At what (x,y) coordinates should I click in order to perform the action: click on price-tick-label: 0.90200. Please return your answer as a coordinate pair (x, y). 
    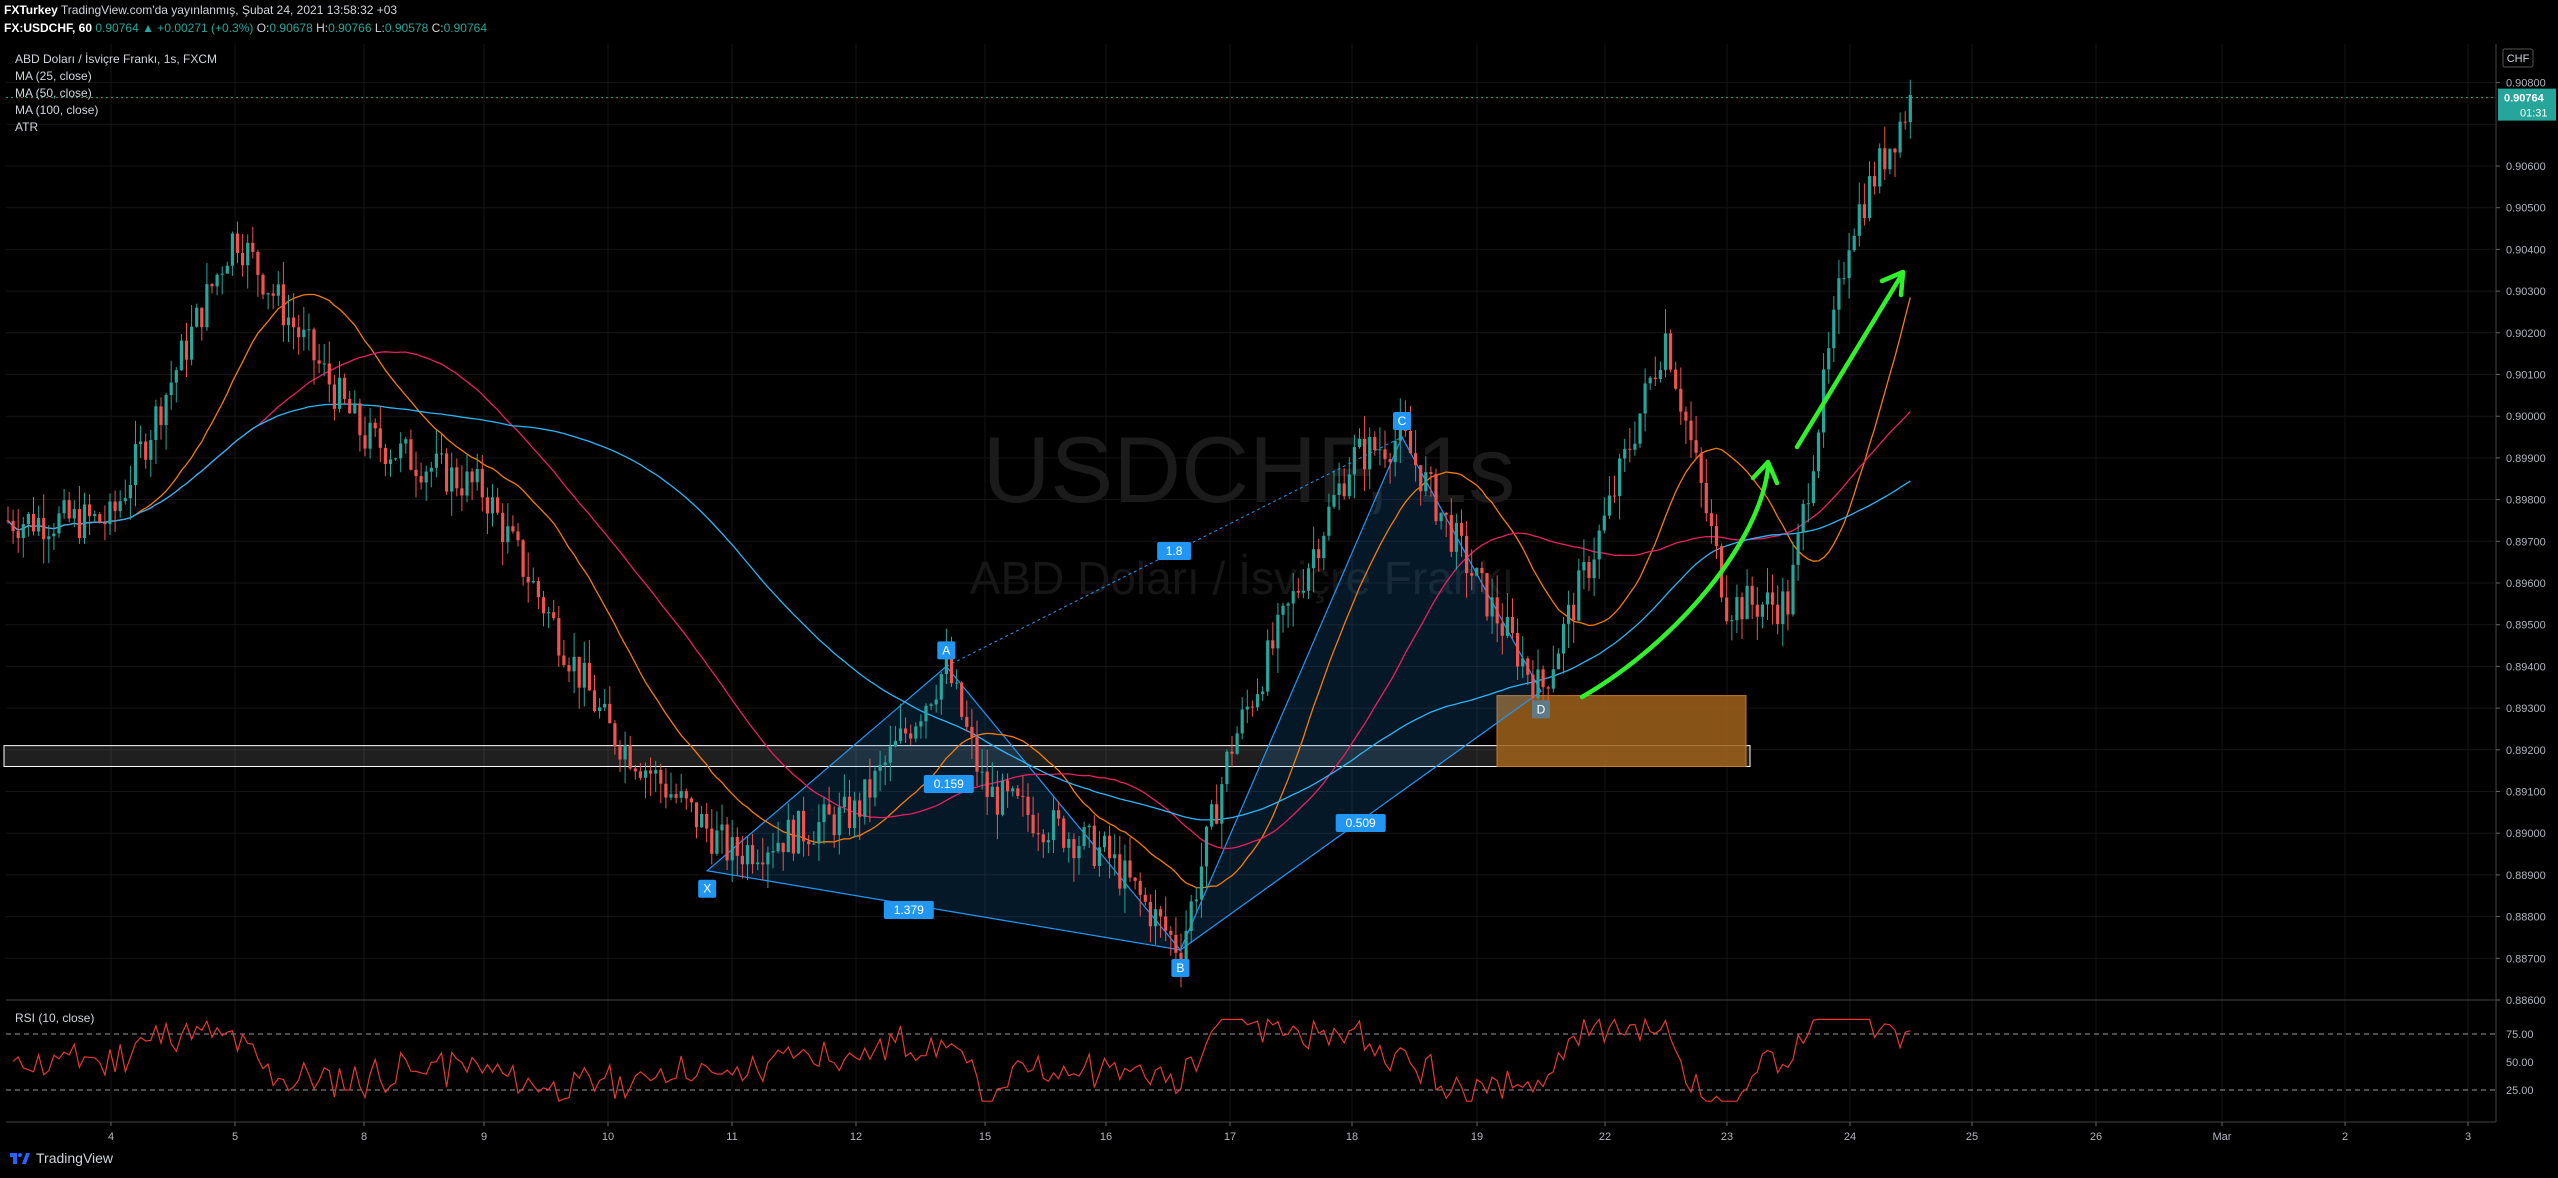
    Looking at the image, I should click on (2526, 334).